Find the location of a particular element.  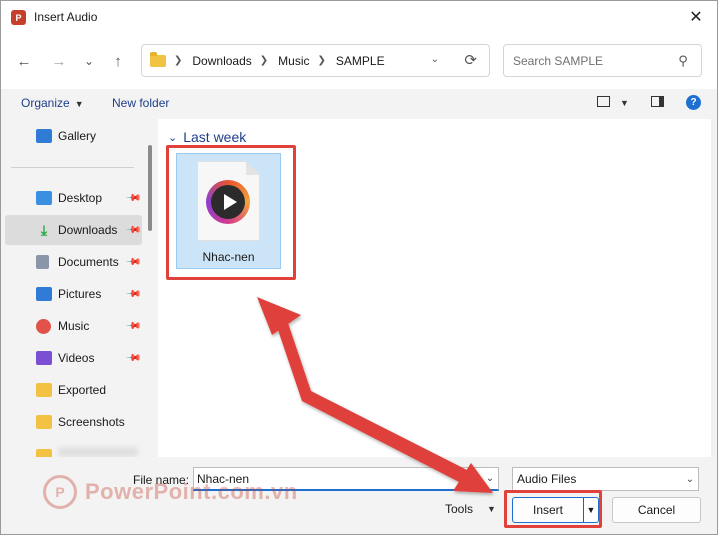

sidebar-item-label: Screenshots is located at coordinates (91, 422).